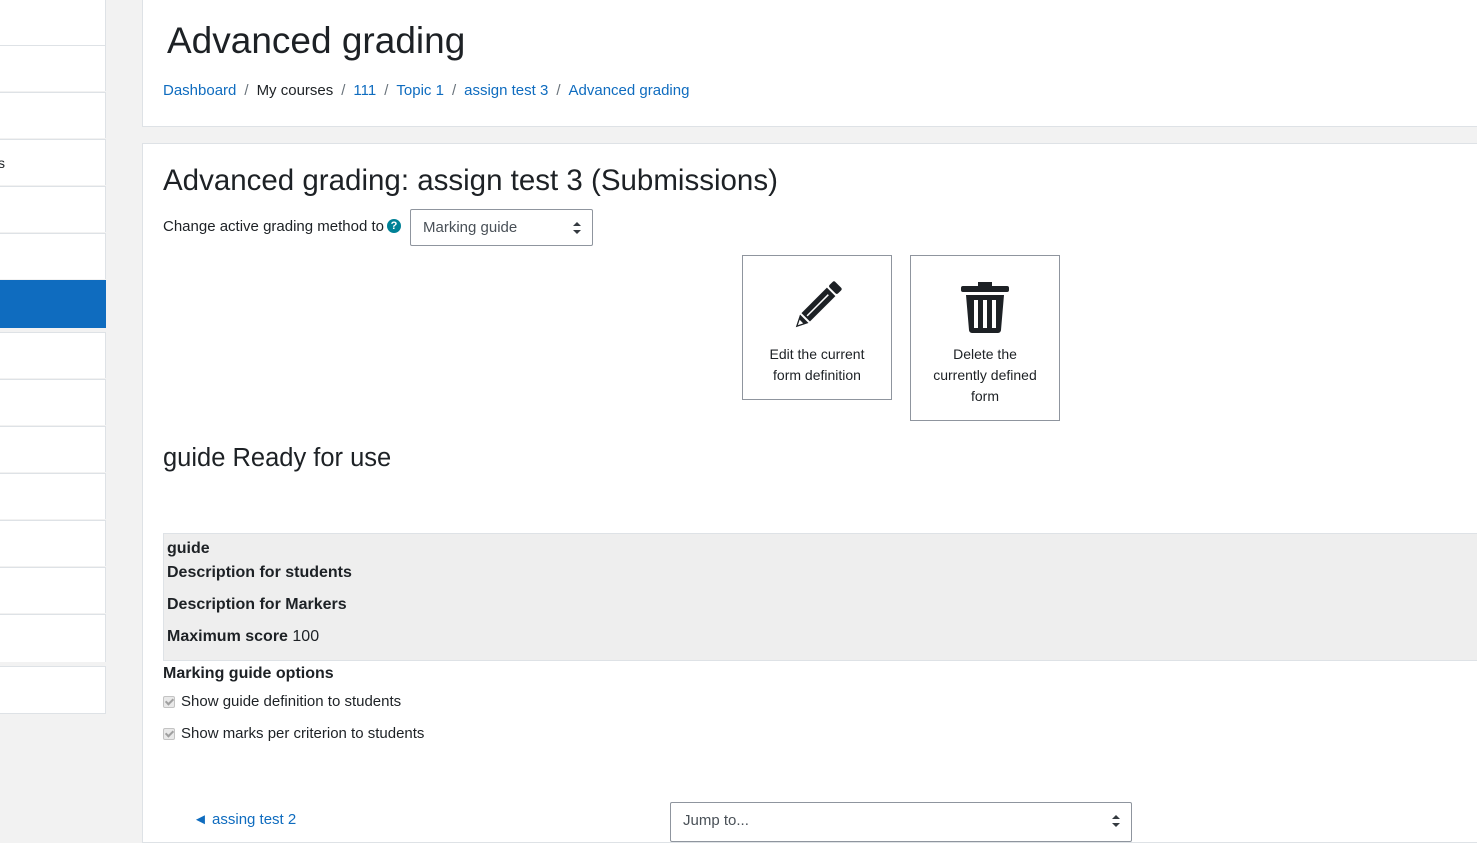 This screenshot has height=843, width=1477. What do you see at coordinates (188, 548) in the screenshot?
I see `guide-name: guide` at bounding box center [188, 548].